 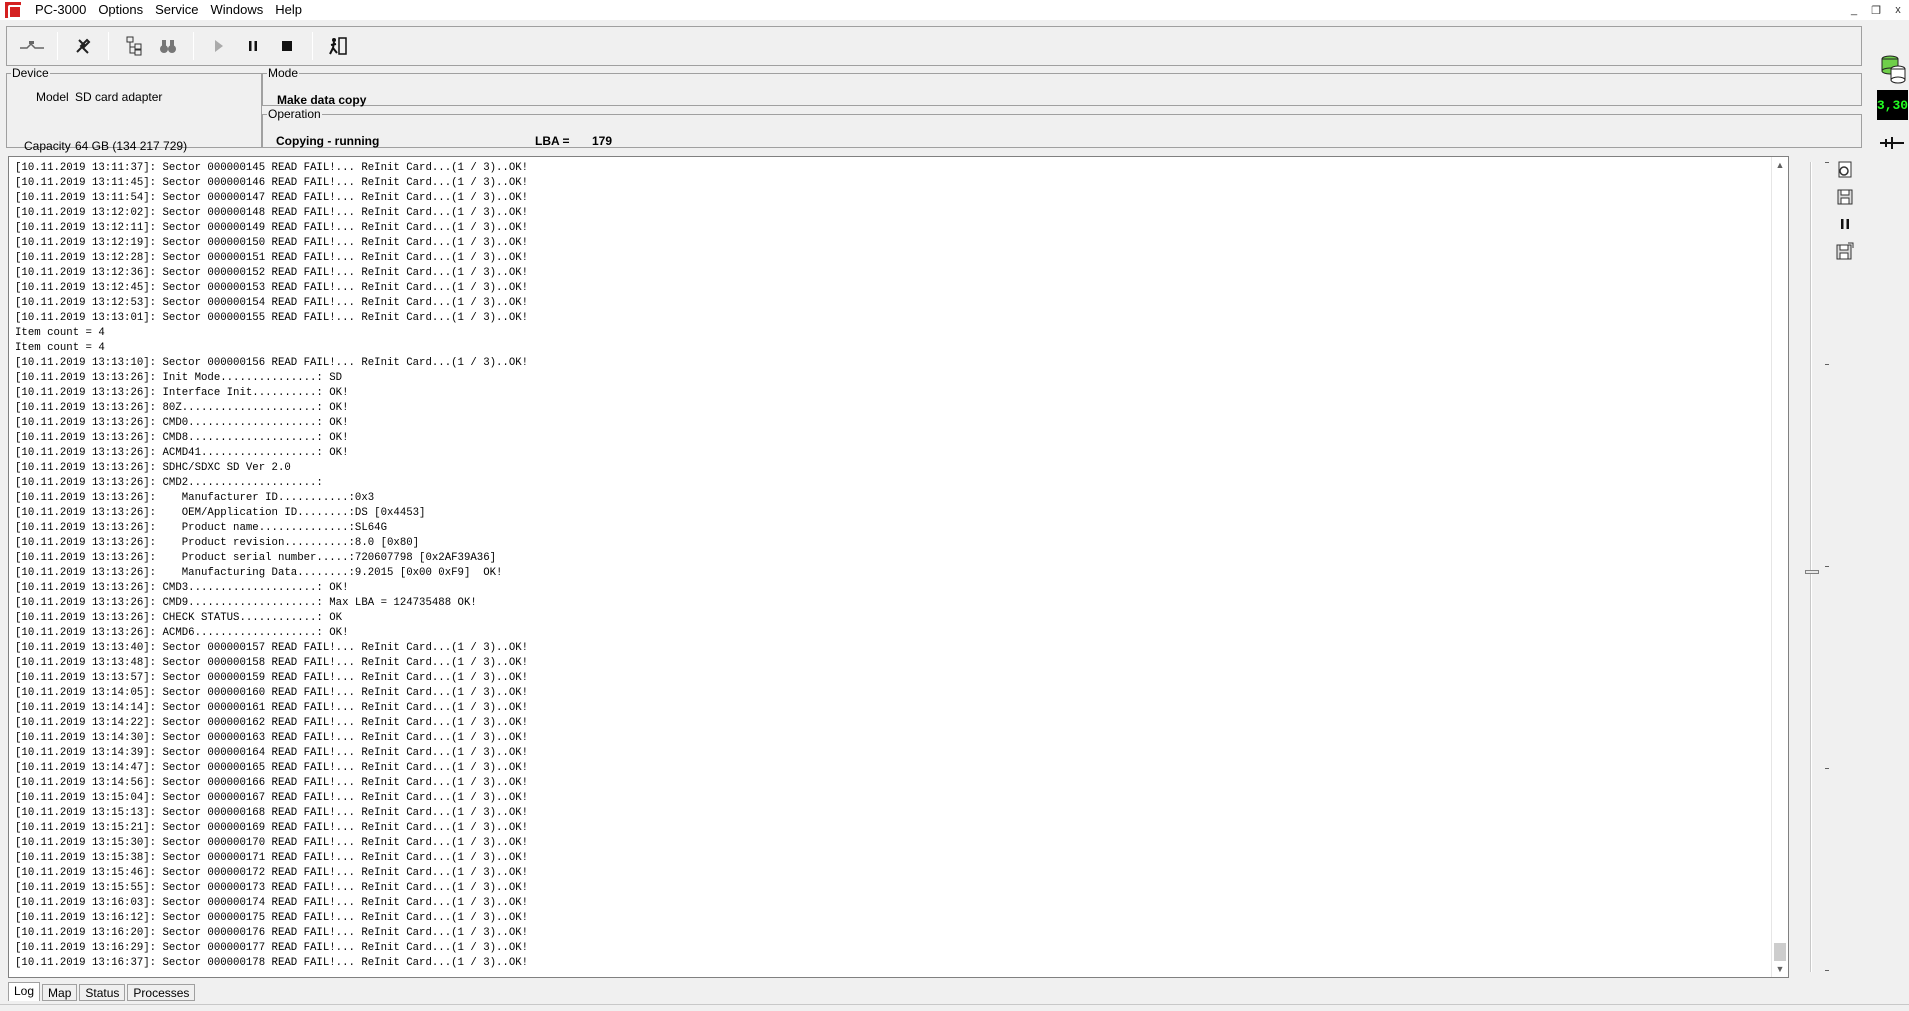 I want to click on exit-button, so click(x=338, y=46).